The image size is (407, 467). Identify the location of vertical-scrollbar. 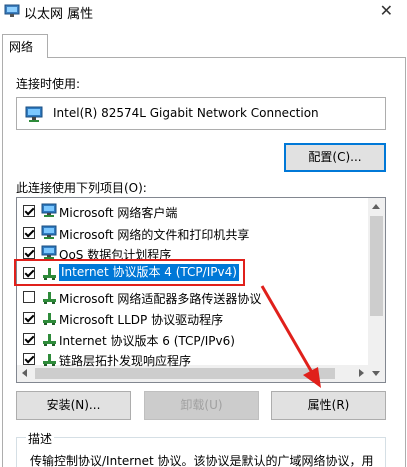
(376, 290).